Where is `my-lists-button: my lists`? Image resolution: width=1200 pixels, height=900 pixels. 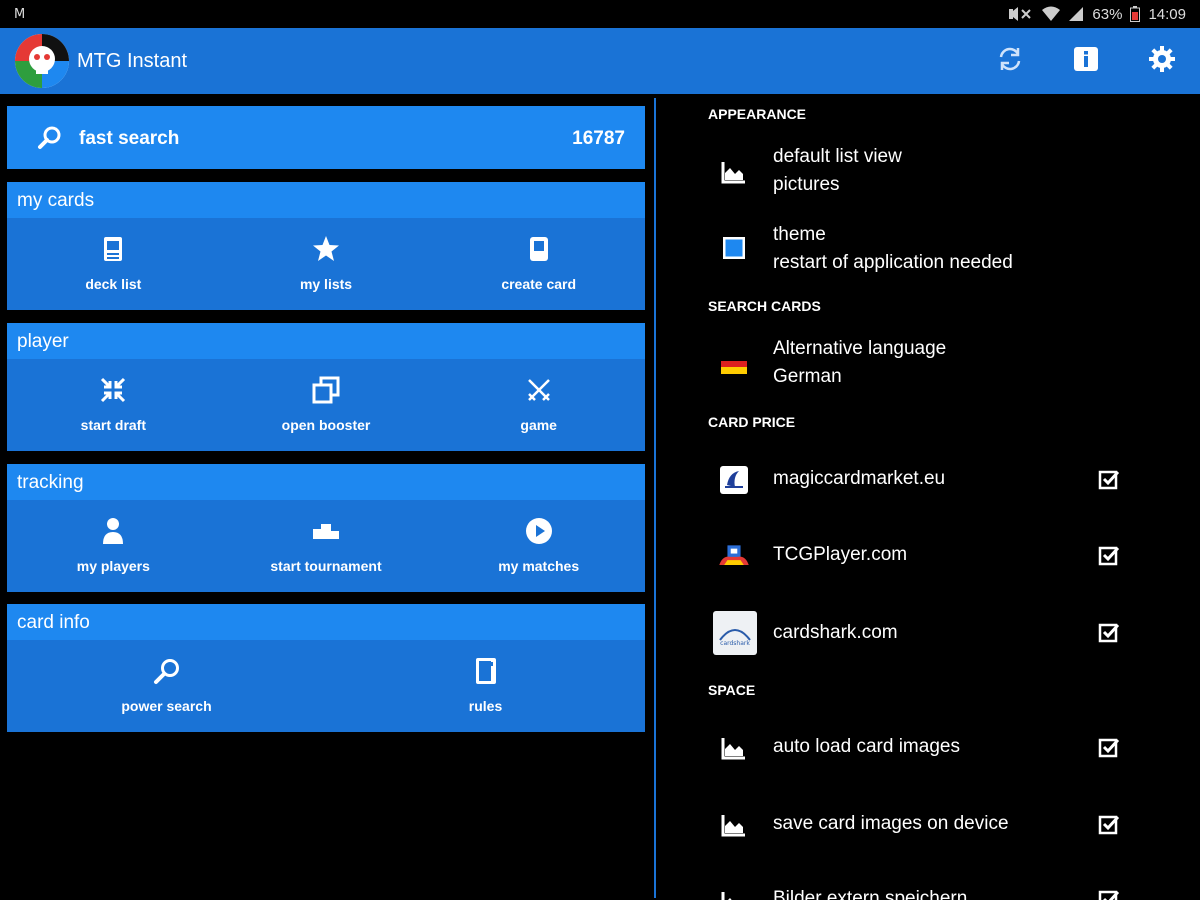 my-lists-button: my lists is located at coordinates (326, 264).